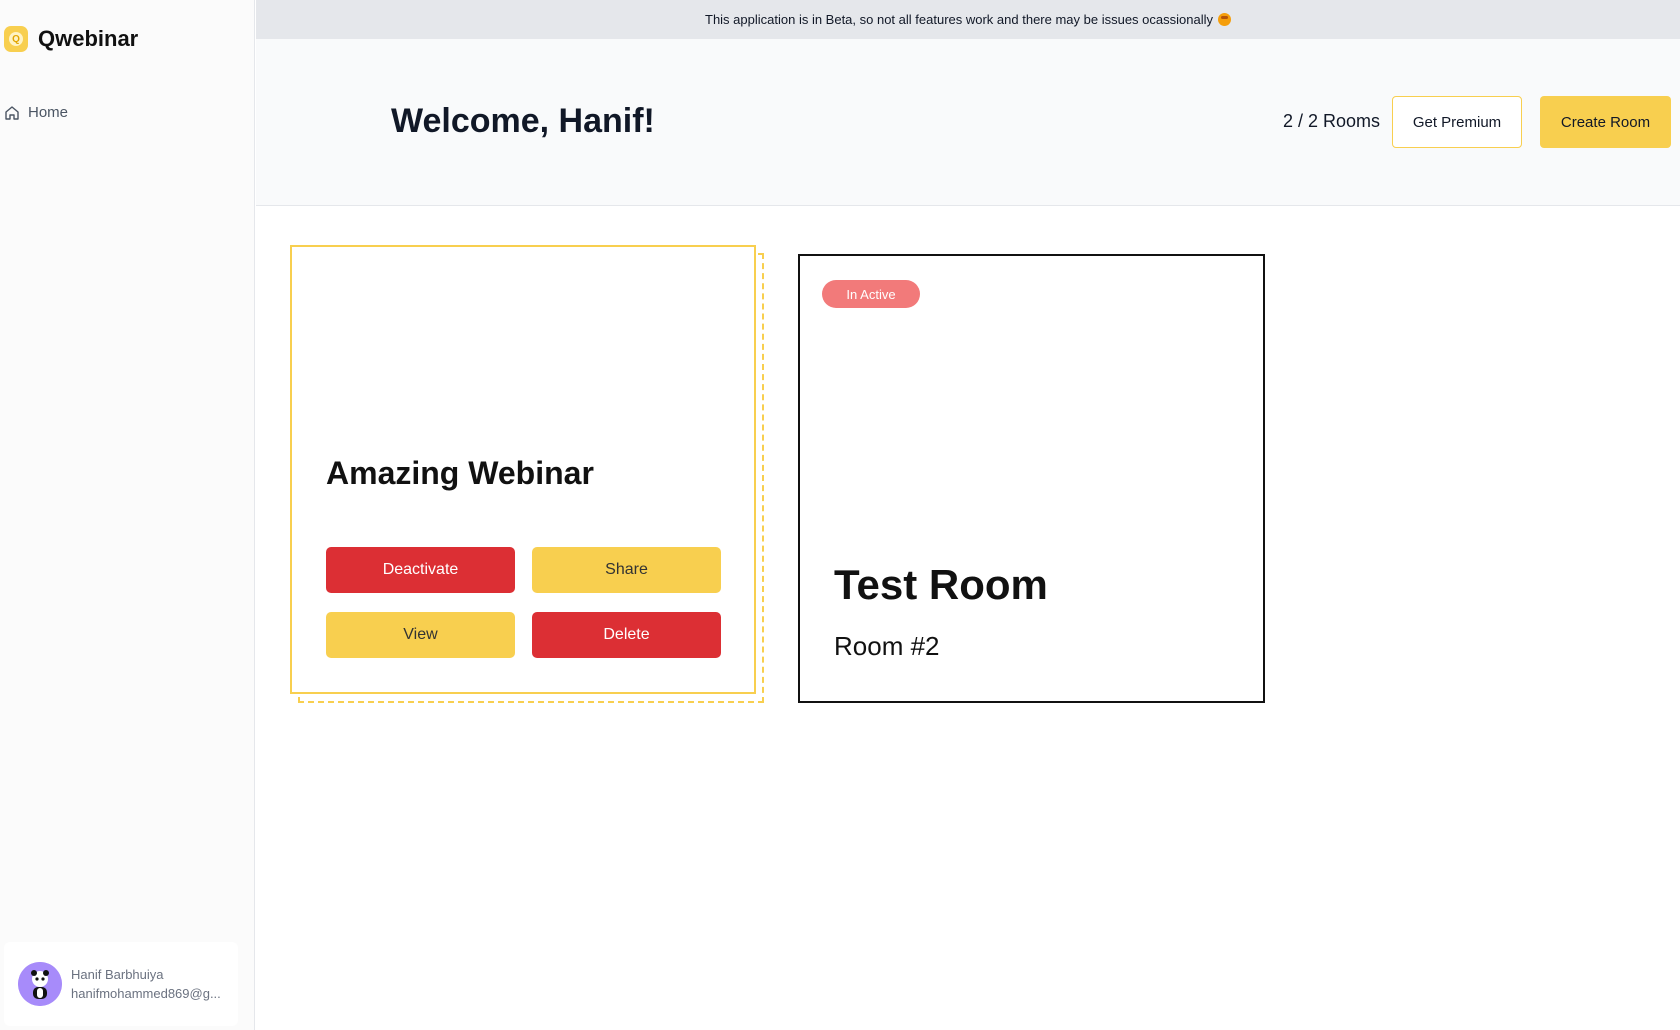 This screenshot has height=1030, width=1680. Describe the element at coordinates (117, 974) in the screenshot. I see `user-name: Hanif Barbhuiya` at that location.